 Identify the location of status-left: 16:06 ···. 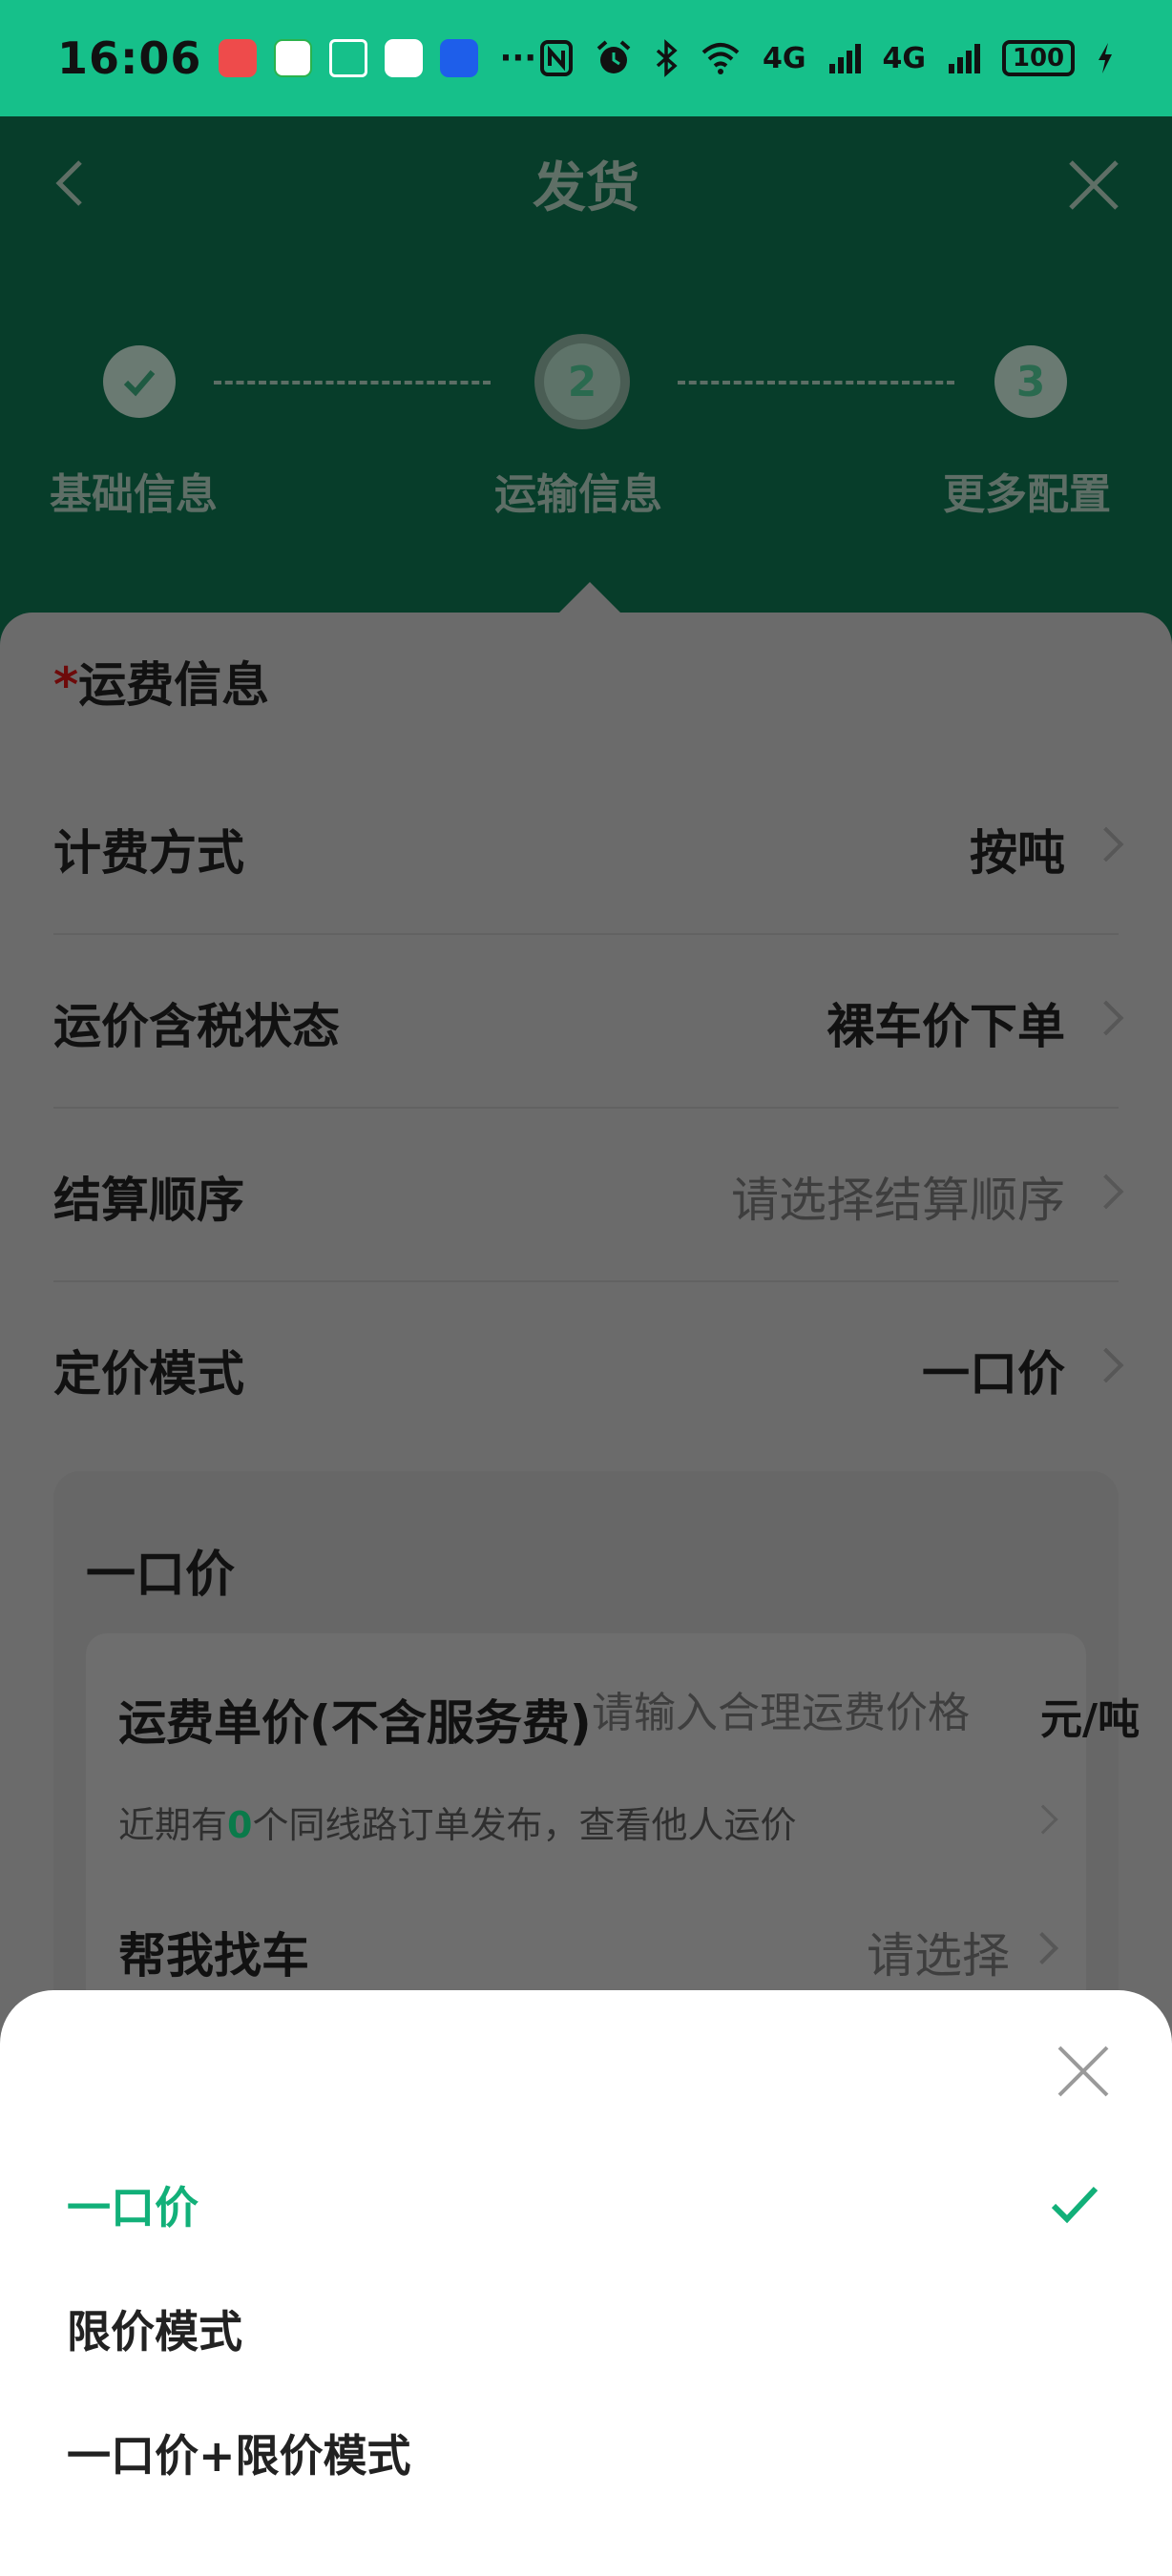
(296, 58).